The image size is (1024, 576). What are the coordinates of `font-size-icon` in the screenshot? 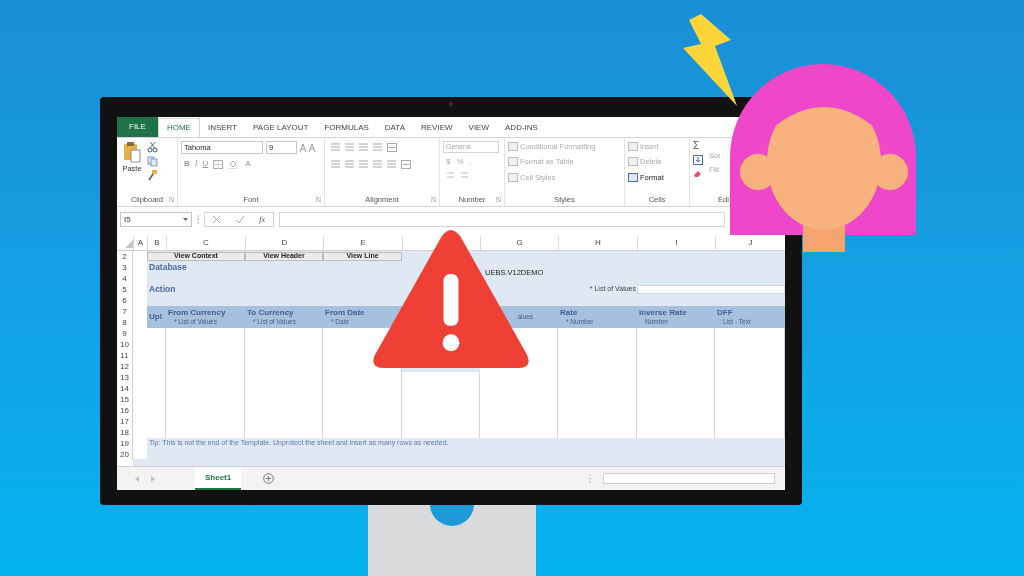 It's located at (308, 147).